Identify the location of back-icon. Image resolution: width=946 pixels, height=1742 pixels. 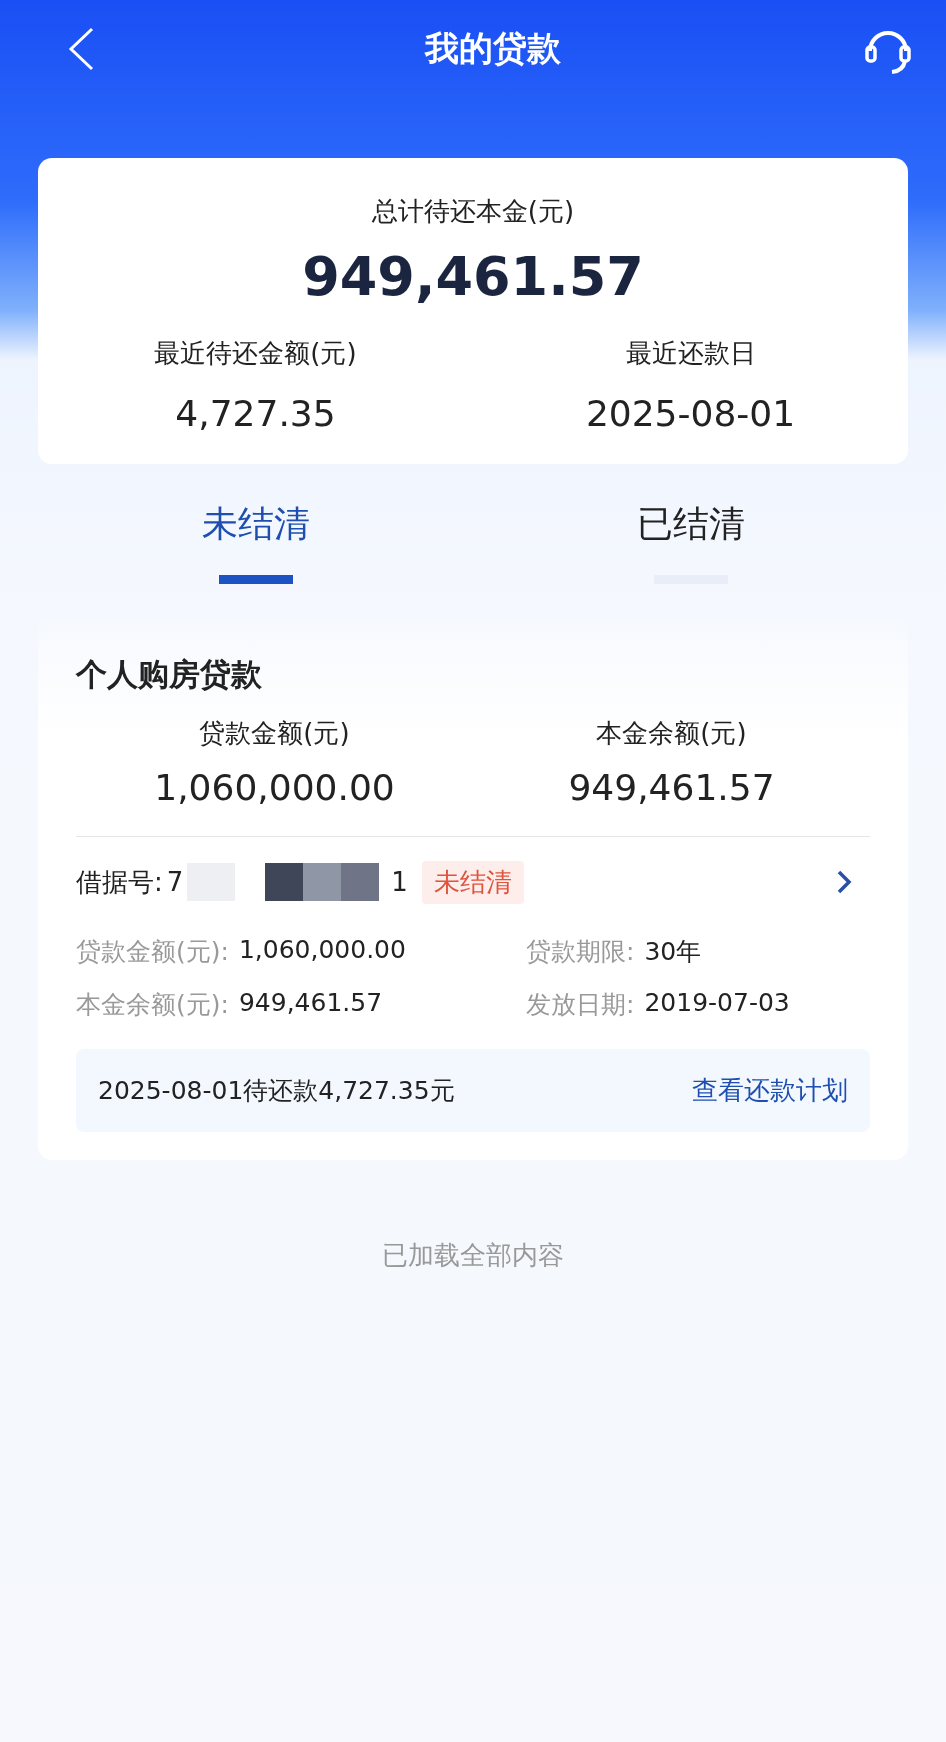
(81, 49).